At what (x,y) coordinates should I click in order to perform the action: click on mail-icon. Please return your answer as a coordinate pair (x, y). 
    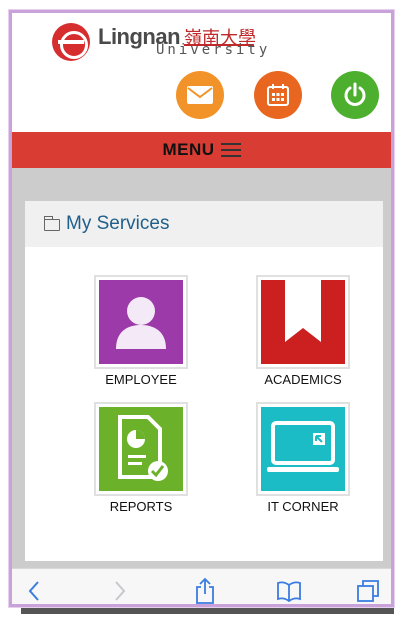
    Looking at the image, I should click on (200, 95).